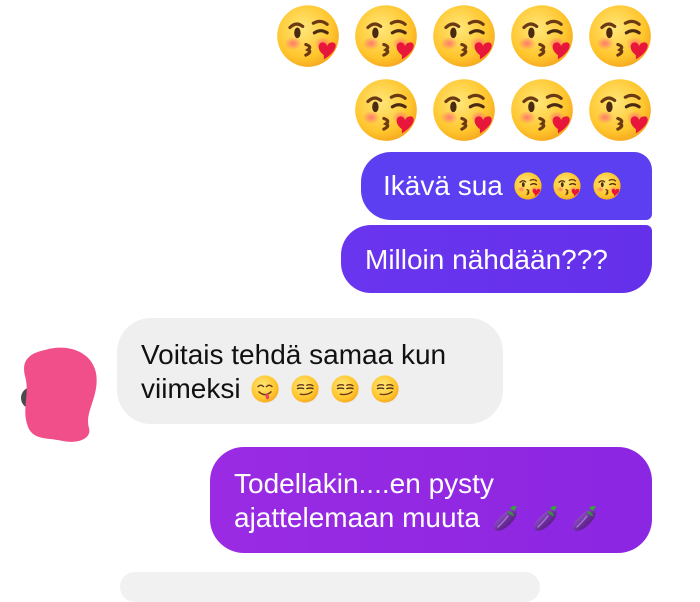 Image resolution: width=700 pixels, height=602 pixels. I want to click on message-line: viimeksi, so click(312, 389).